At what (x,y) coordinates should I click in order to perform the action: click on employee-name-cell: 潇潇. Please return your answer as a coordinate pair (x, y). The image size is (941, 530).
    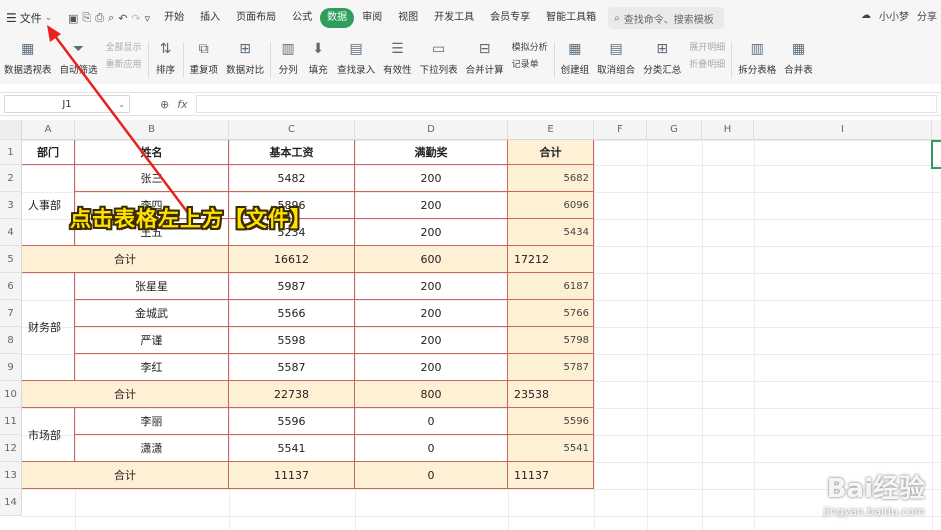
    Looking at the image, I should click on (152, 448).